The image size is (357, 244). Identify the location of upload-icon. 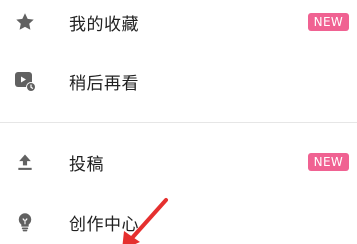
(25, 162).